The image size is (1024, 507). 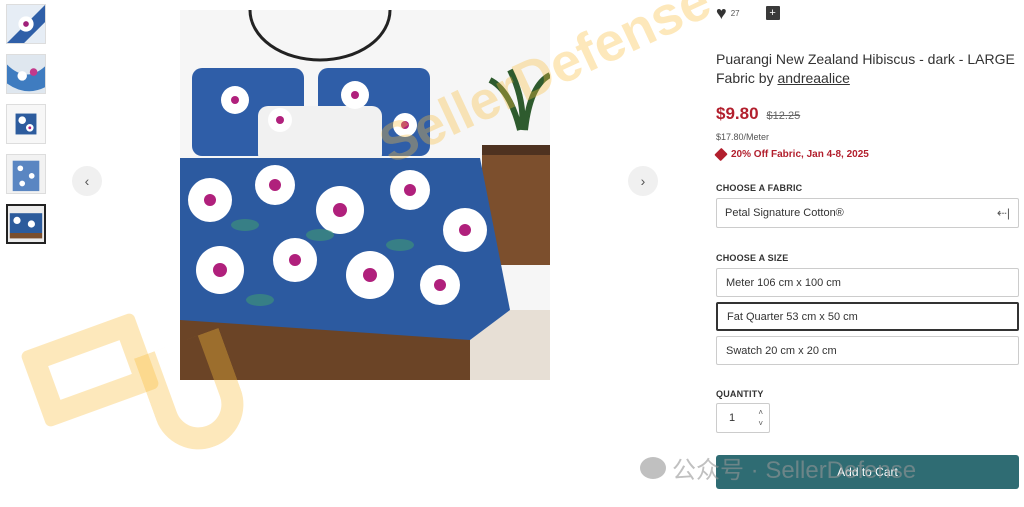 What do you see at coordinates (867, 114) in the screenshot?
I see `price-row: $9.80 $12.25` at bounding box center [867, 114].